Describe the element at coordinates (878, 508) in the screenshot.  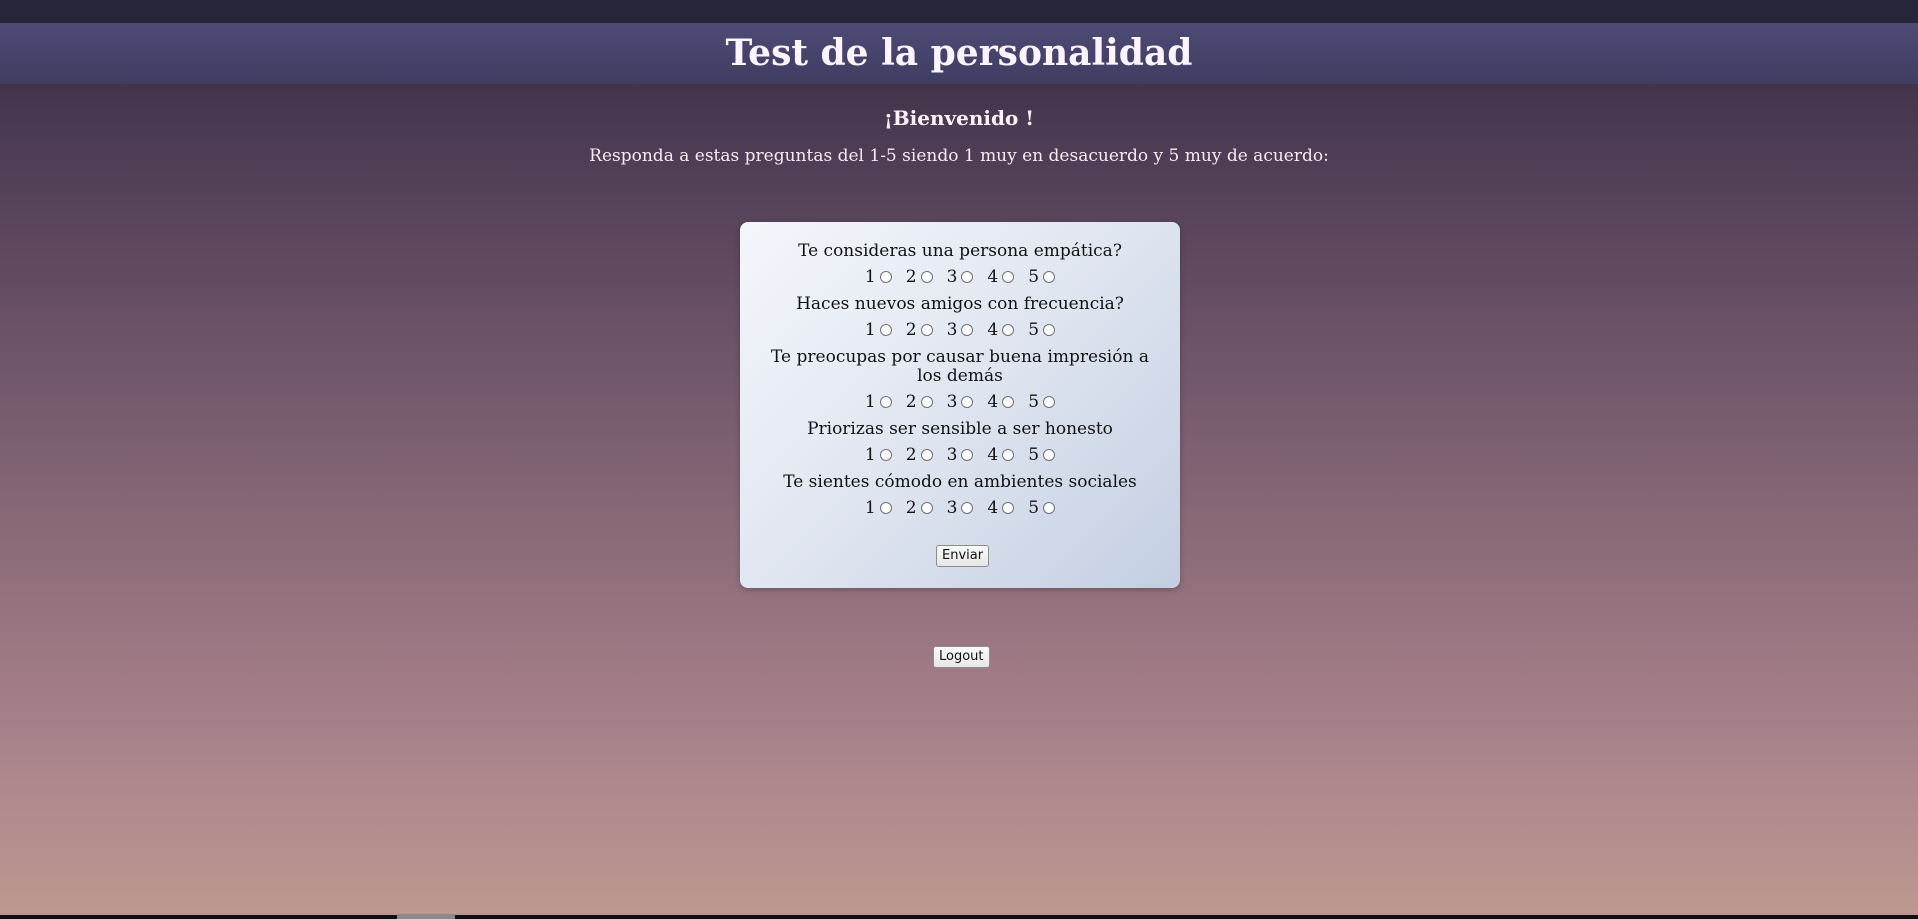
I see `question-5-option-1: 1` at that location.